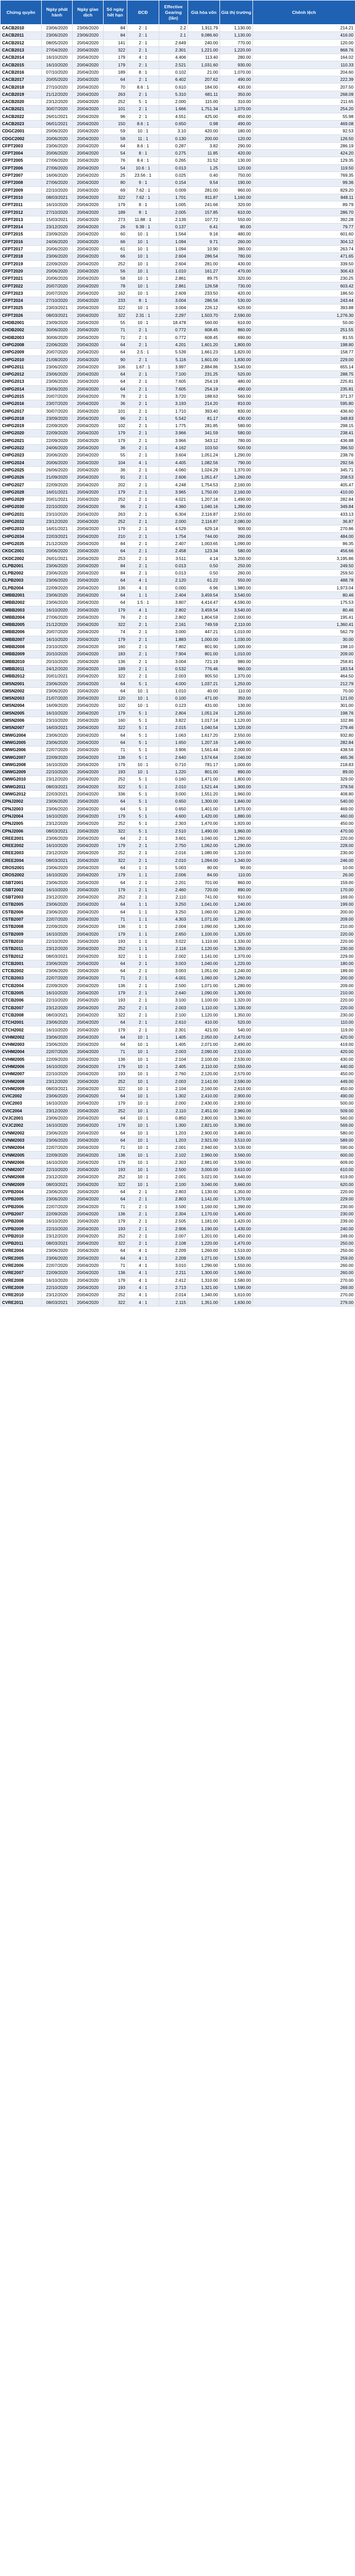 This screenshot has width=355, height=2576. Describe the element at coordinates (173, 934) in the screenshot. I see `cell-effective-gearing: 2.650` at that location.